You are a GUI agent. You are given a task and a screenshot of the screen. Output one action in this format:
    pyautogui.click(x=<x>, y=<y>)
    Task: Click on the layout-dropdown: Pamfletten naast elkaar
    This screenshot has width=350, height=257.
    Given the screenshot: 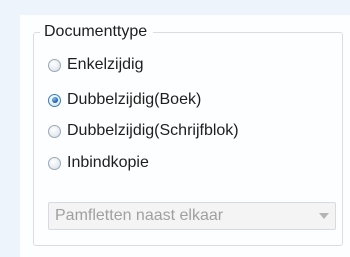 What is the action you would take?
    pyautogui.click(x=192, y=216)
    